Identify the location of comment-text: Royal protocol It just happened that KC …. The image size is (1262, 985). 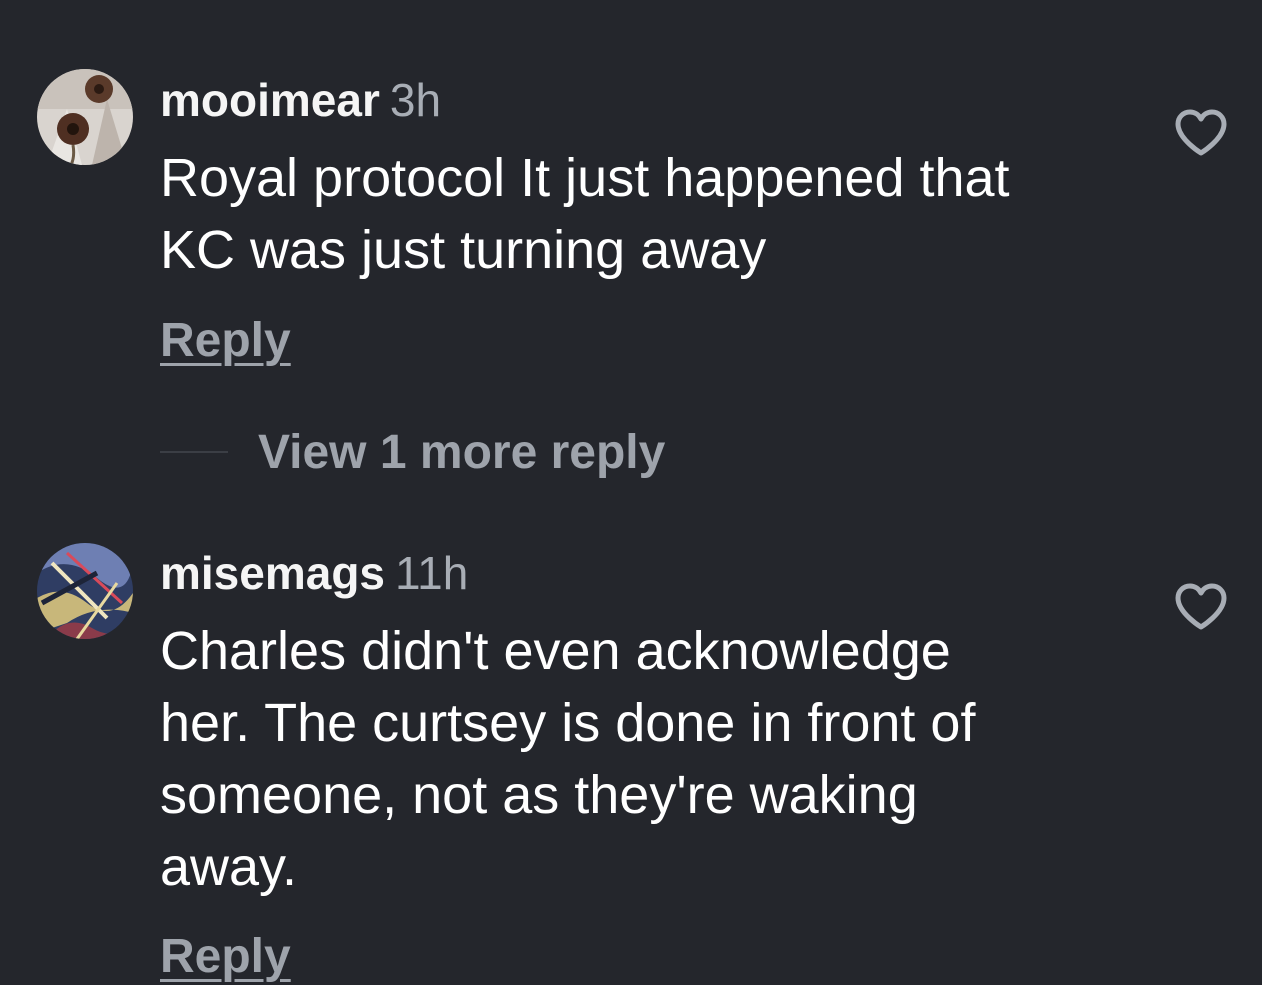
(640, 214).